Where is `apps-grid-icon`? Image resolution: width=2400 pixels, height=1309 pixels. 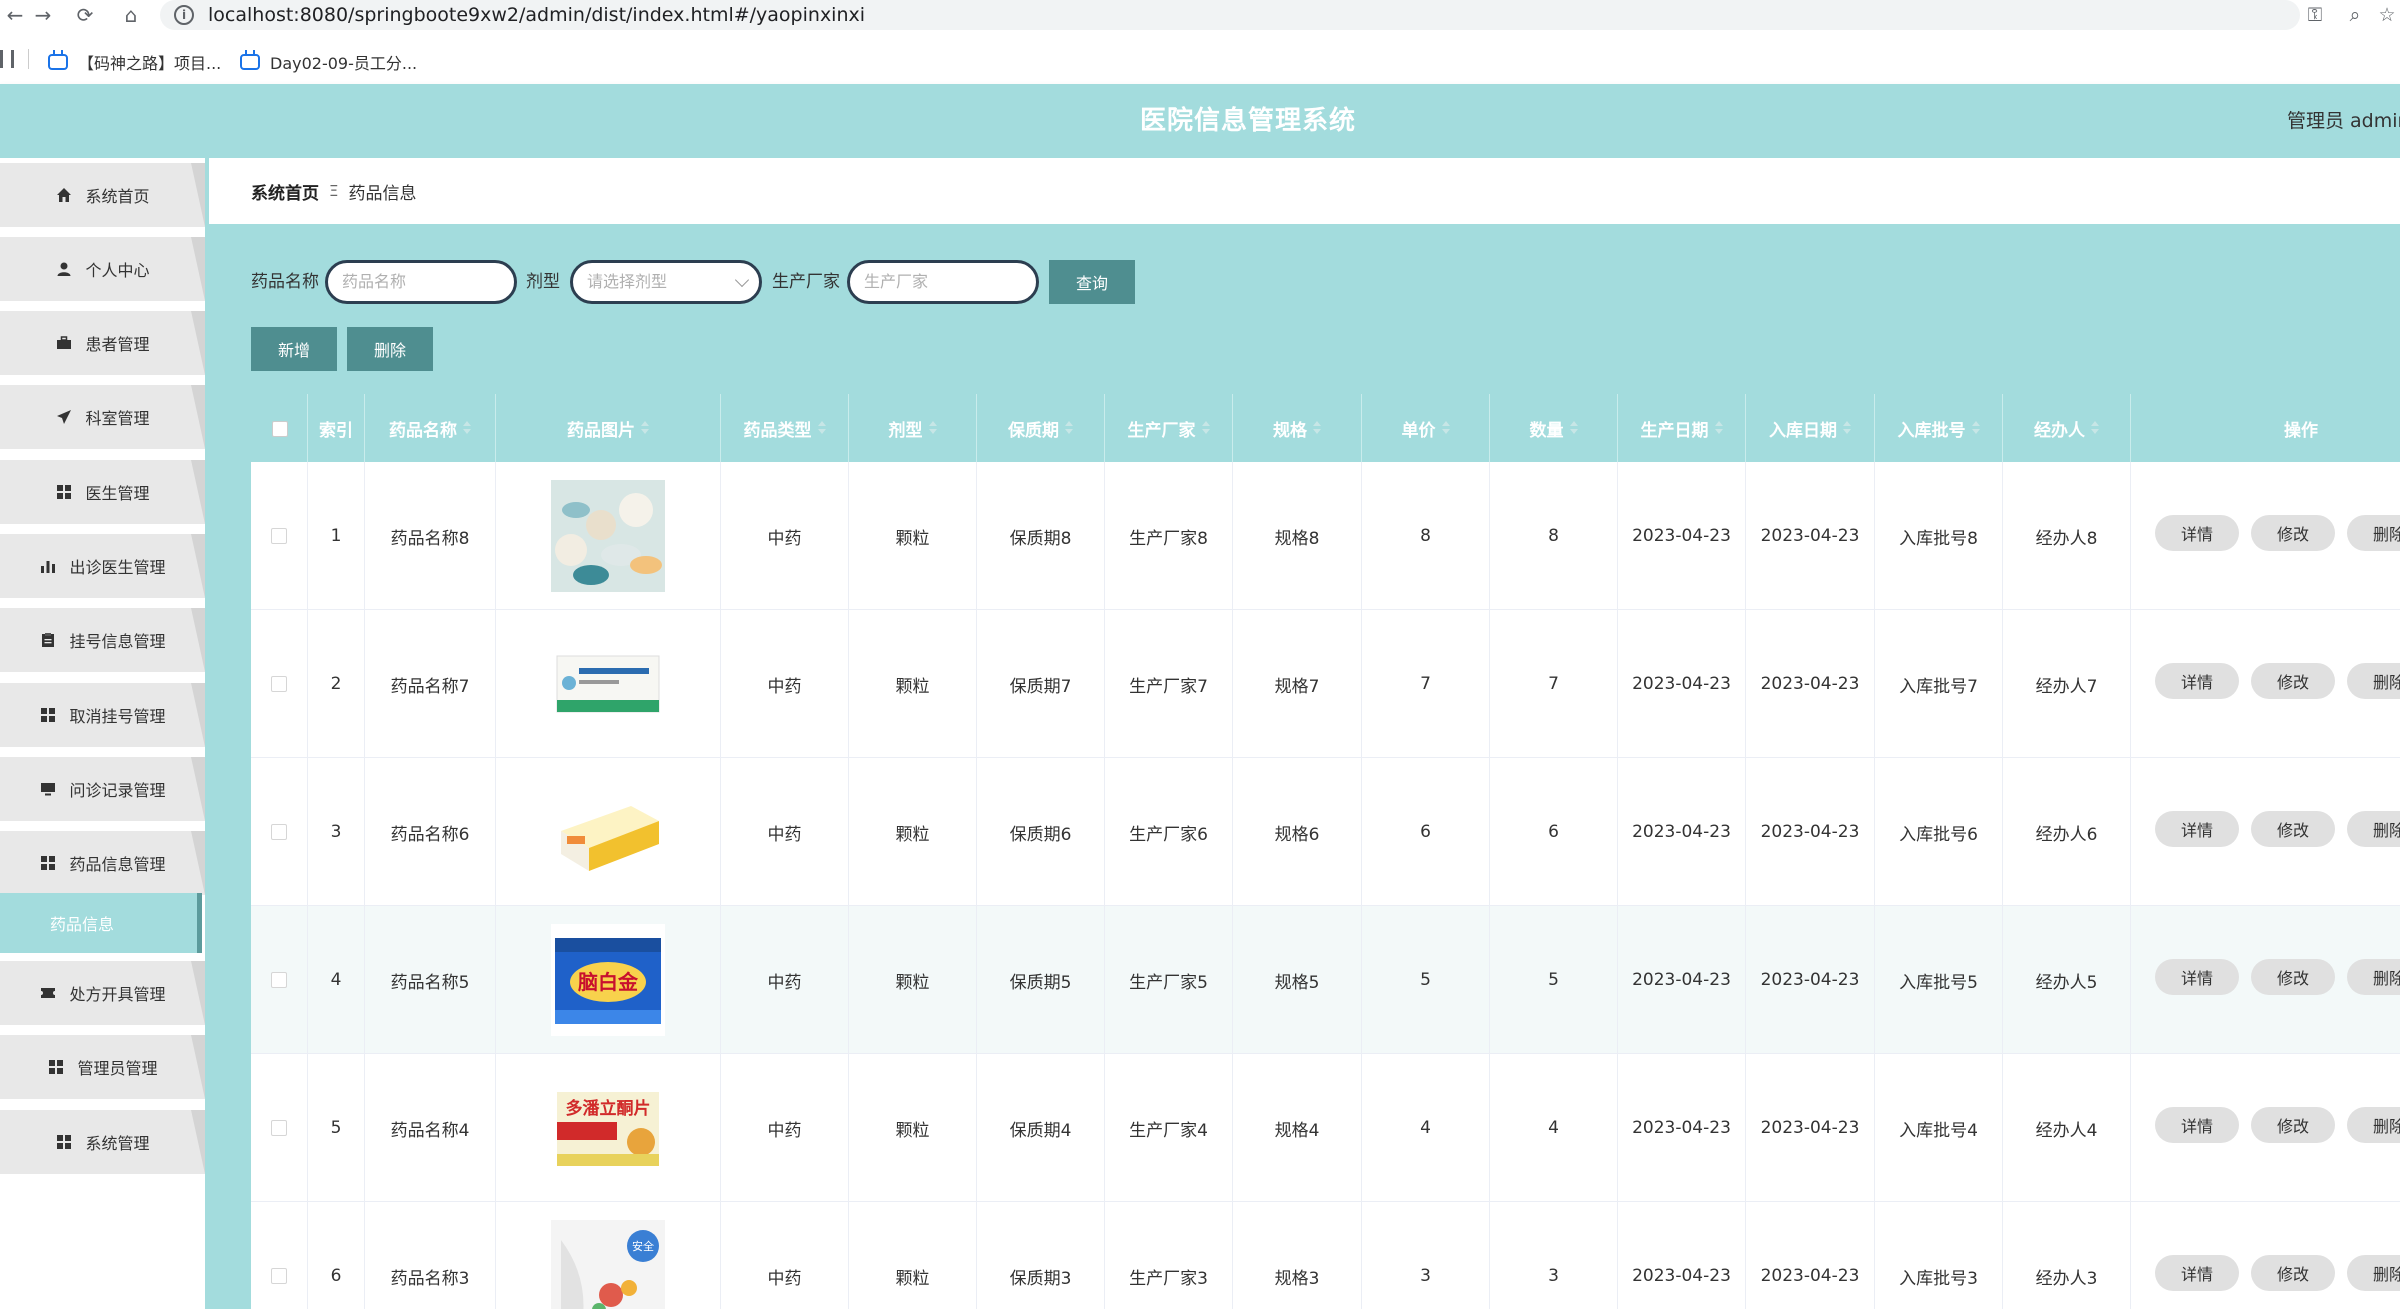
apps-grid-icon is located at coordinates (7, 59).